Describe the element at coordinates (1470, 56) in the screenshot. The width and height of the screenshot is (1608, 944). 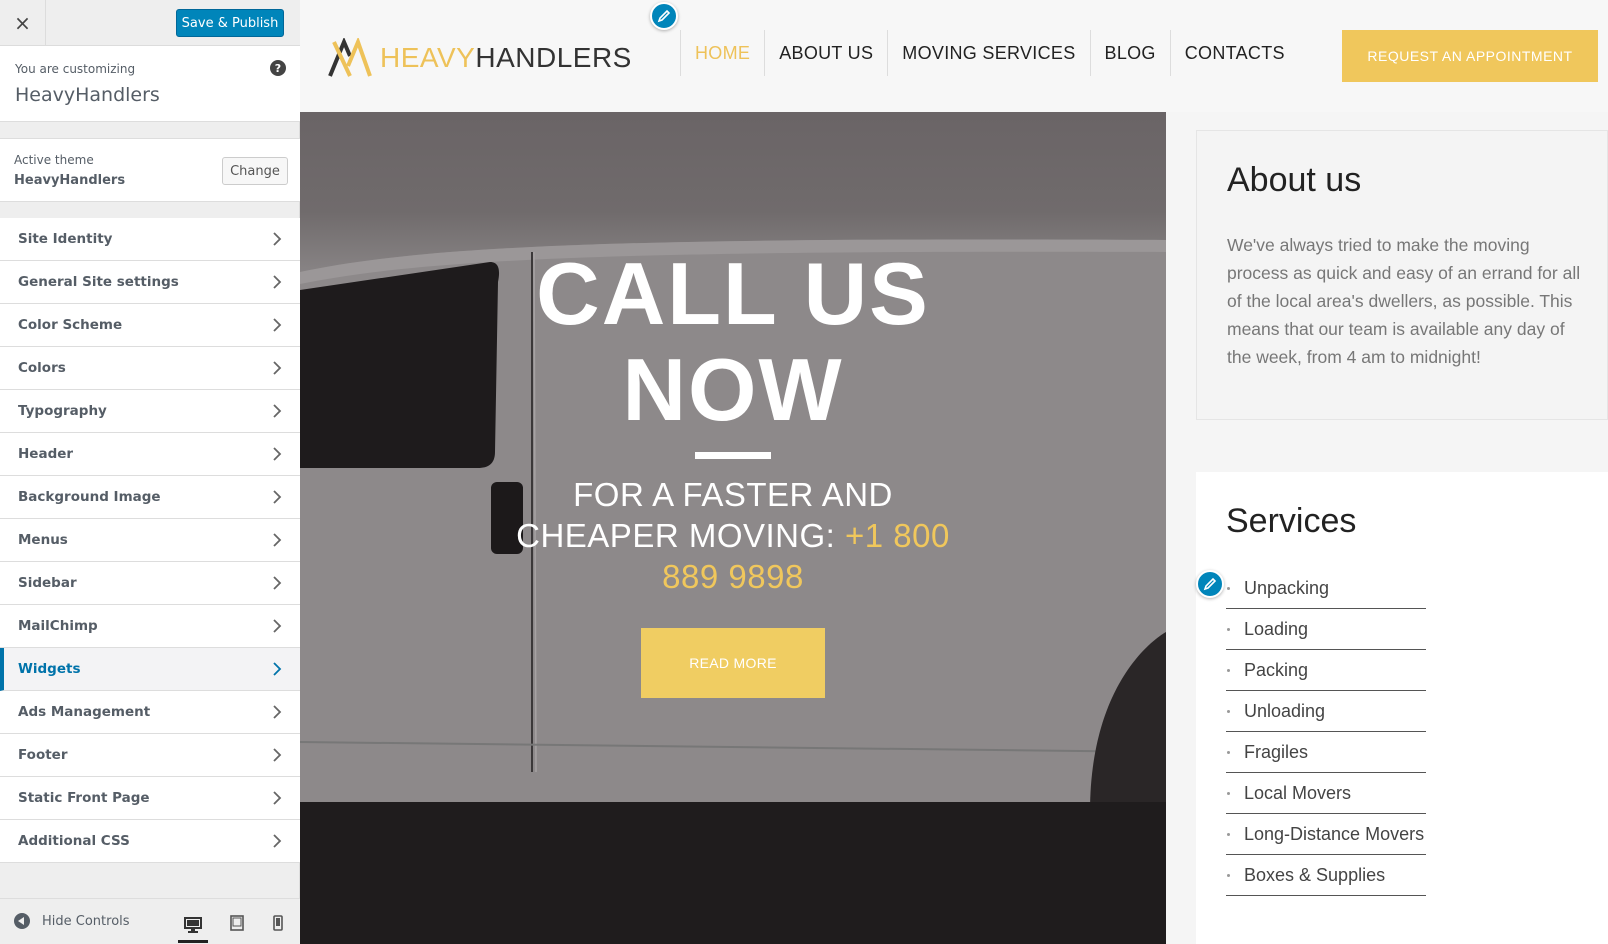
I see `request-appointment-button: REQUEST AN APPOINTMENT` at that location.